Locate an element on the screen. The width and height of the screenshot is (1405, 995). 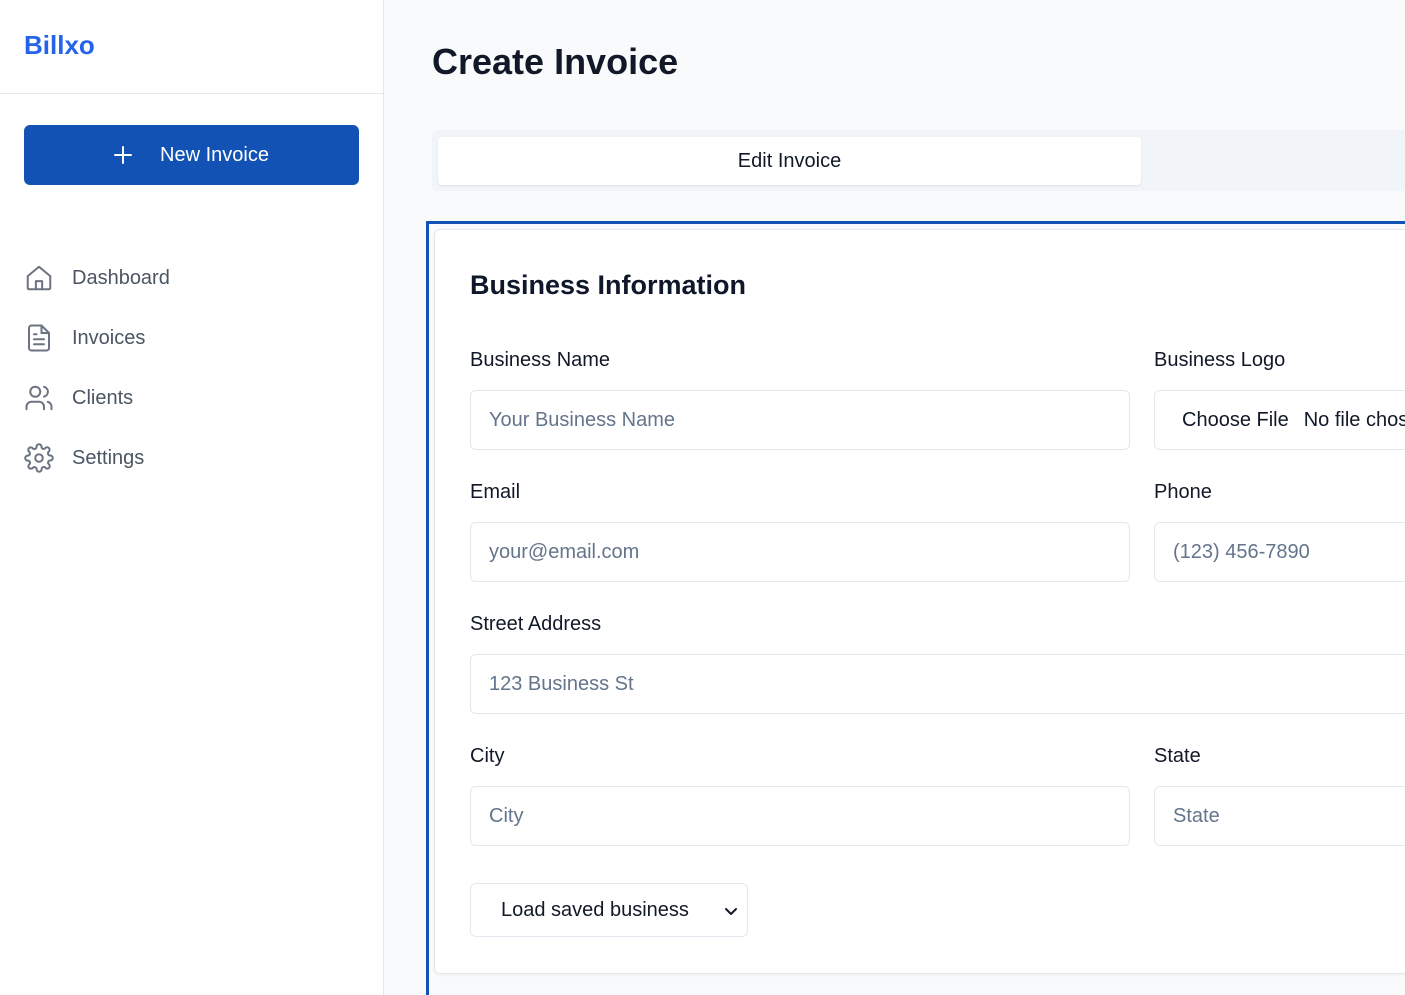
sidebar-item-dashboard: Dashboard is located at coordinates (191, 278).